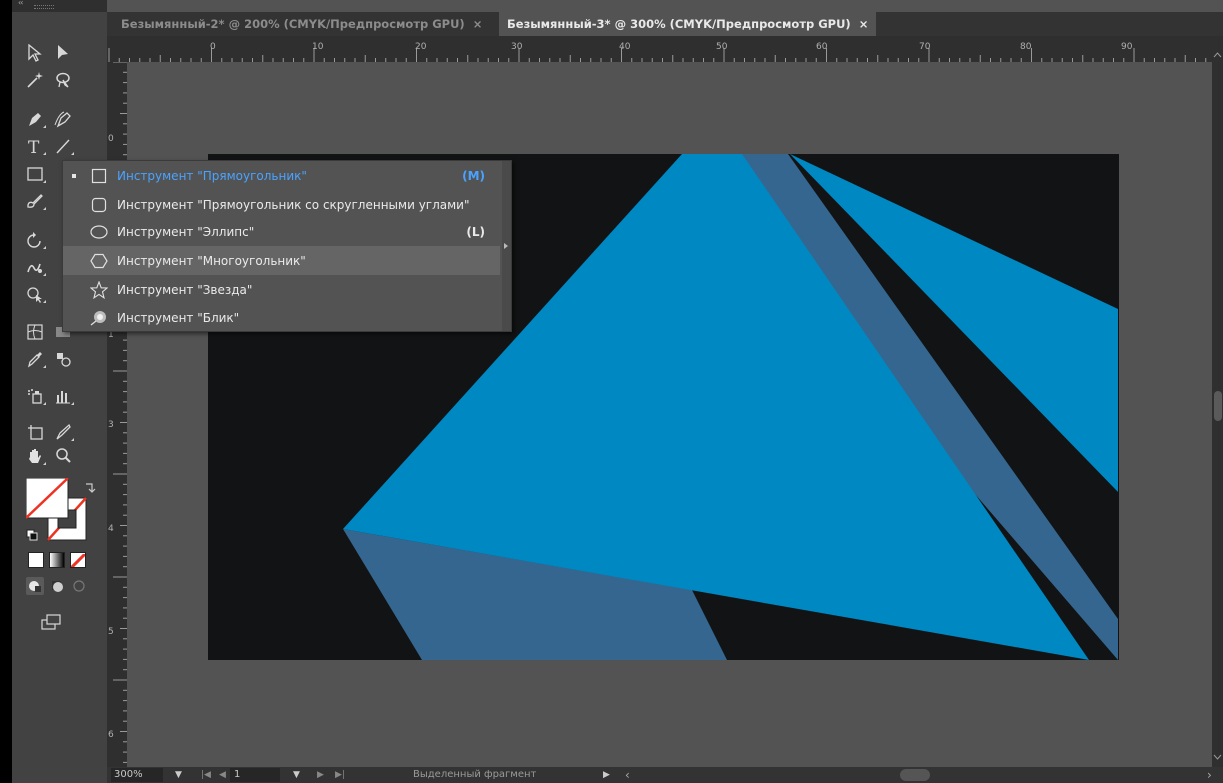  I want to click on ruler-label: 20, so click(421, 47).